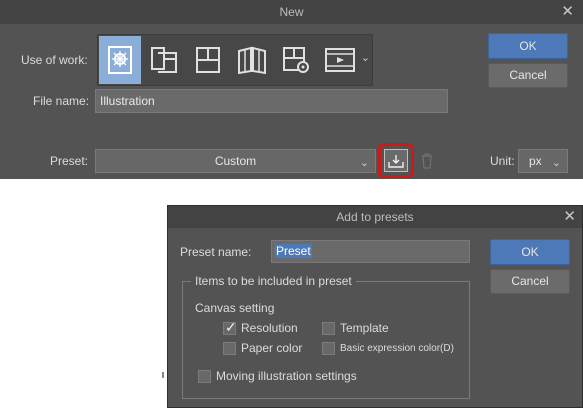 Image resolution: width=583 pixels, height=408 pixels. I want to click on add-to-presets-titlebar: Add to presets ✕, so click(375, 217).